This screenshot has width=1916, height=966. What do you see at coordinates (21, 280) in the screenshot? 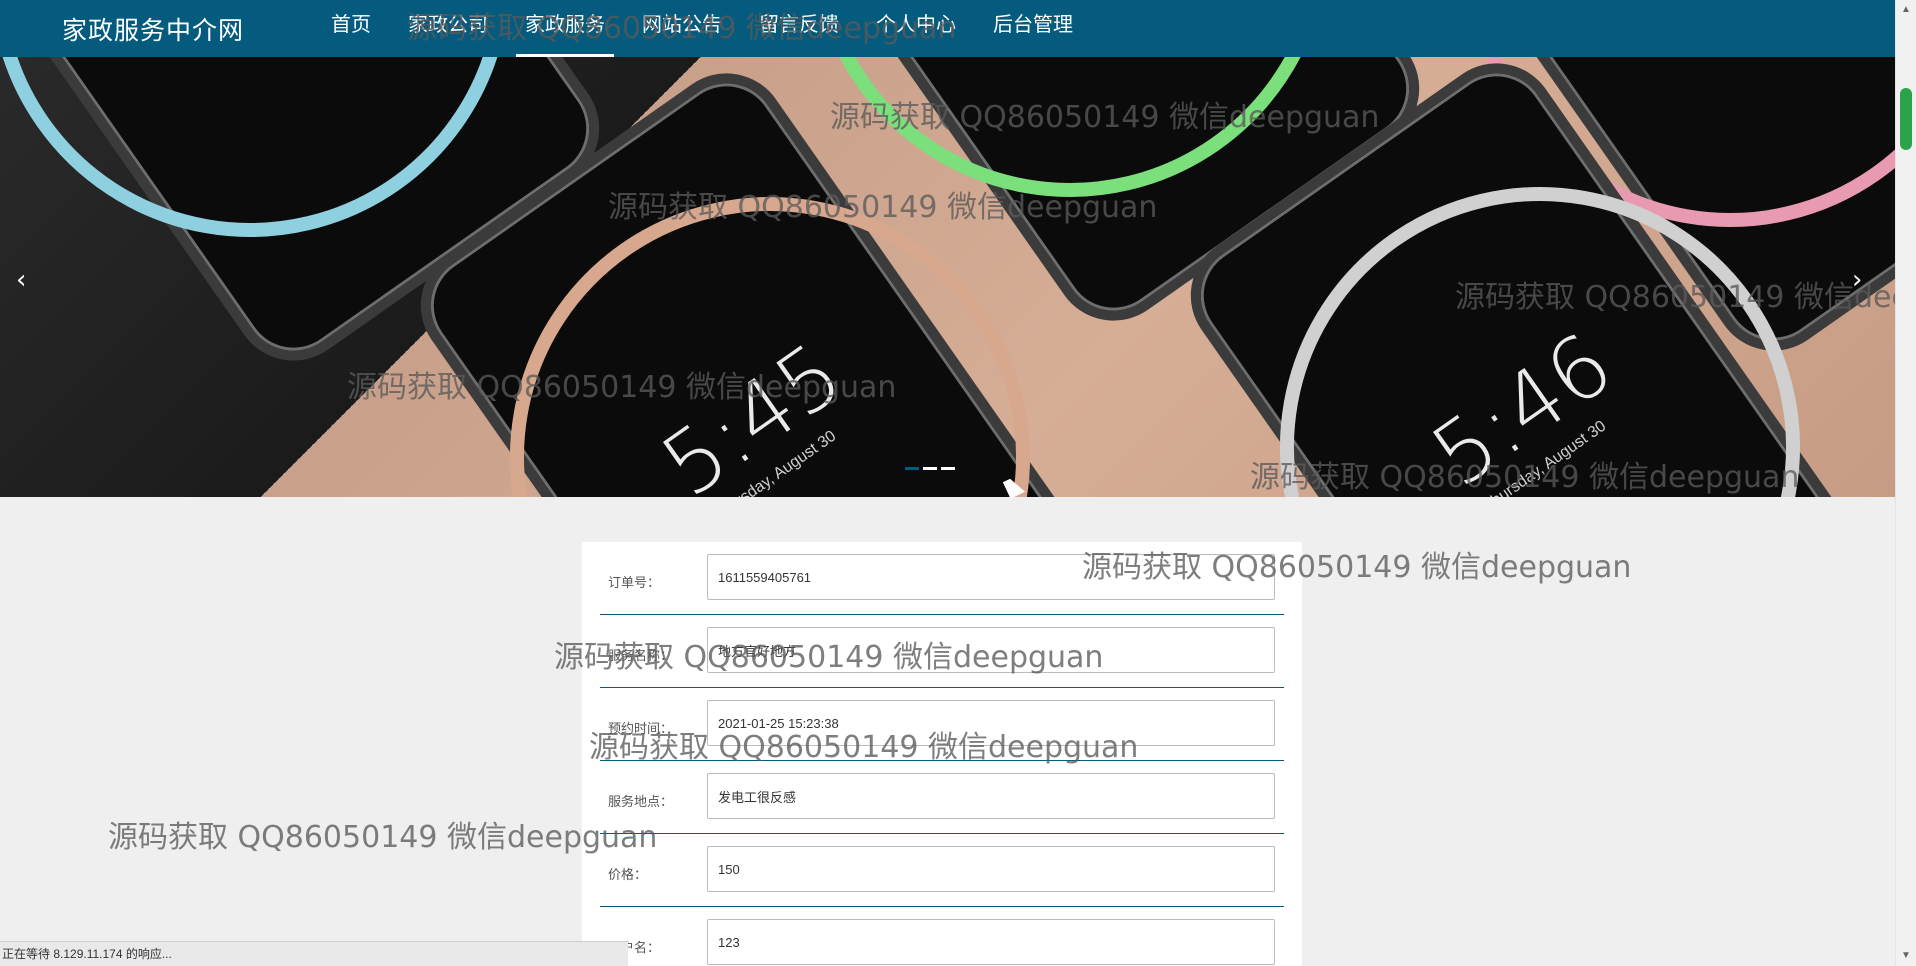
I see `carousel-prev-icon: ‹` at bounding box center [21, 280].